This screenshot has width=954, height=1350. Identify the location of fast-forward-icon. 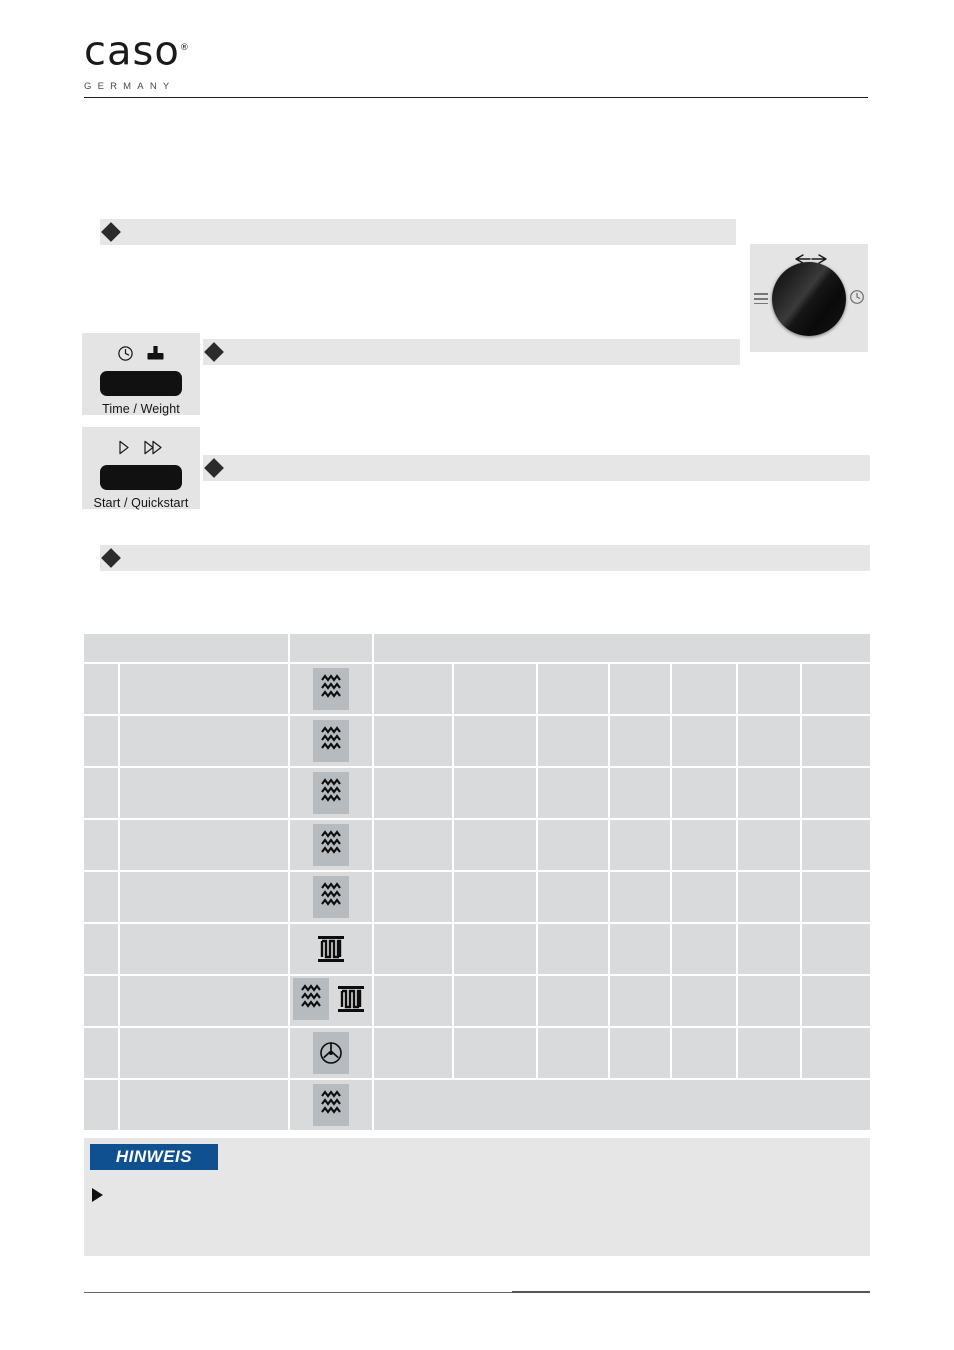
(153, 447).